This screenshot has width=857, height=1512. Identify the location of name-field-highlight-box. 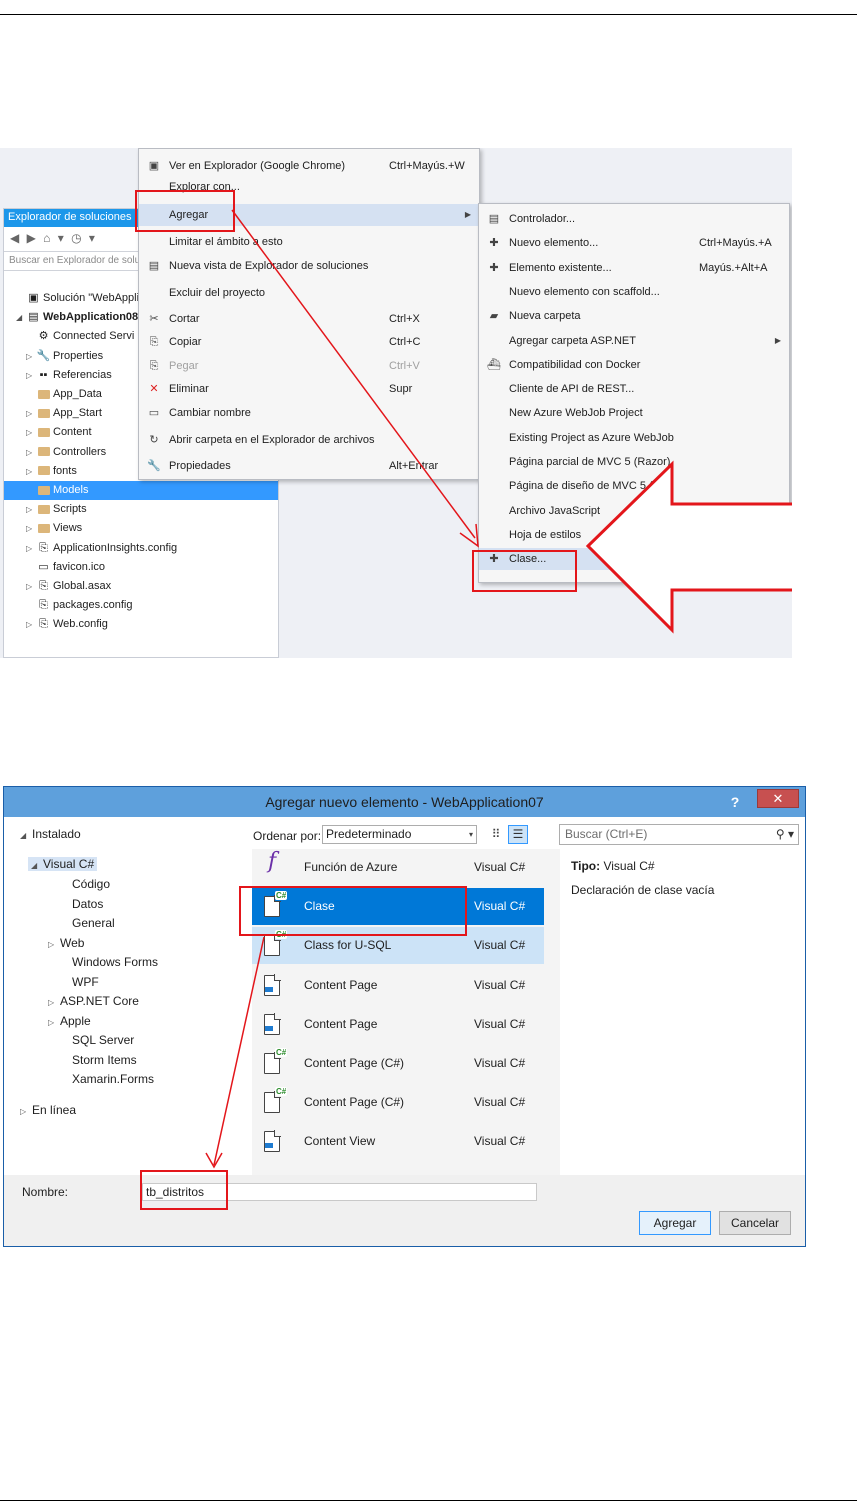
(184, 1190).